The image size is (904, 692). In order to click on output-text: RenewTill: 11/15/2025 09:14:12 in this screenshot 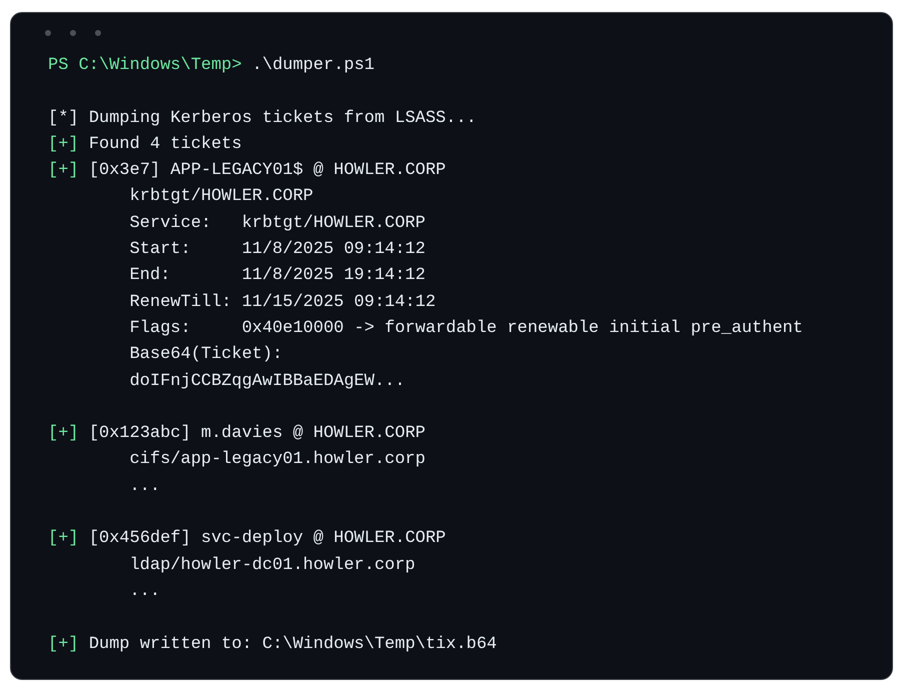, I will do `click(283, 302)`.